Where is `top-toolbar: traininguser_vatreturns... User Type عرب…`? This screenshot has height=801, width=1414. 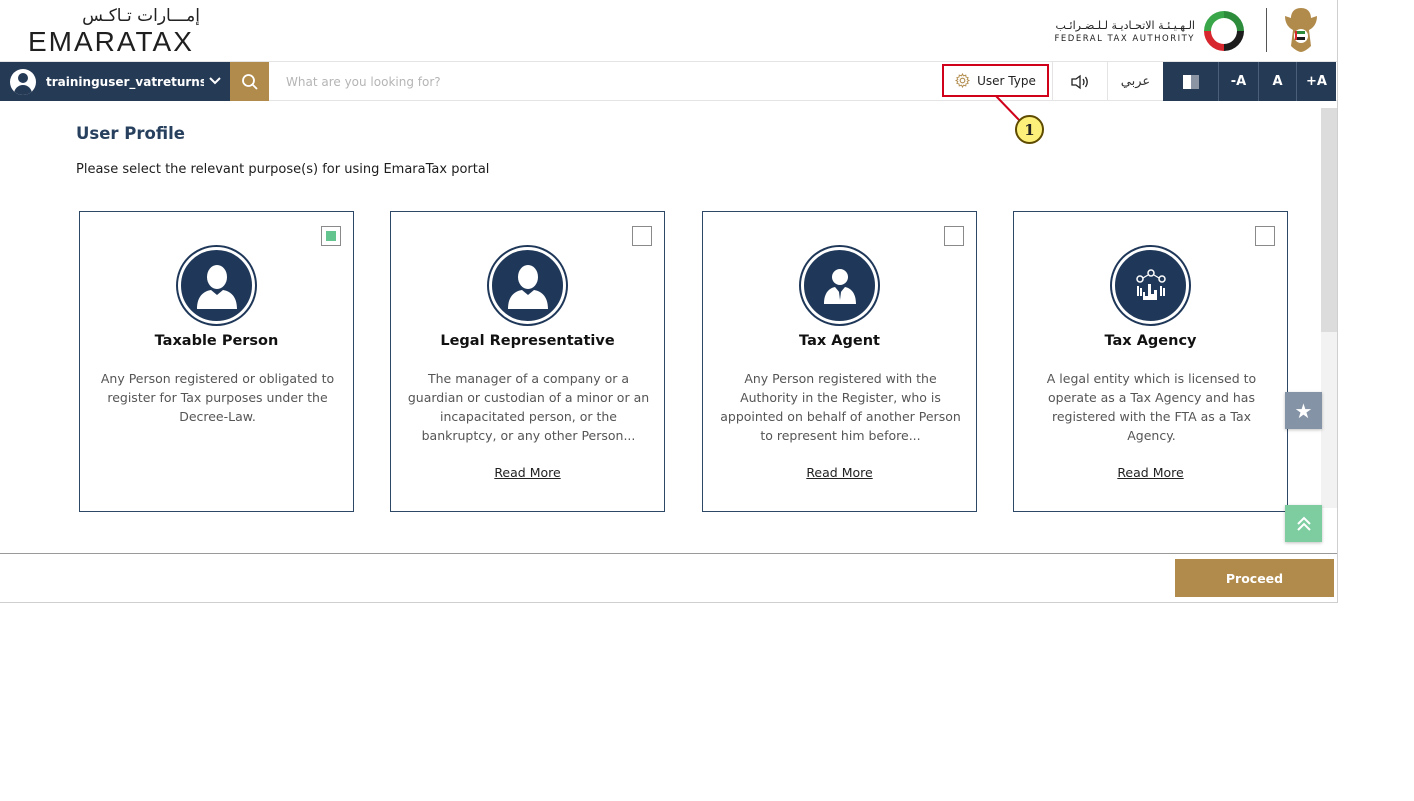 top-toolbar: traininguser_vatreturns... User Type عرب… is located at coordinates (668, 81).